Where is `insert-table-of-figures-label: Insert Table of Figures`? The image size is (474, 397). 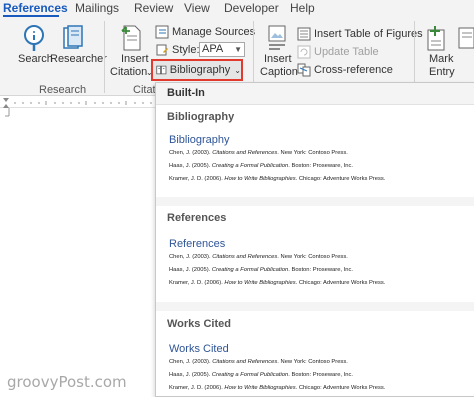
insert-table-of-figures-label: Insert Table of Figures is located at coordinates (368, 34).